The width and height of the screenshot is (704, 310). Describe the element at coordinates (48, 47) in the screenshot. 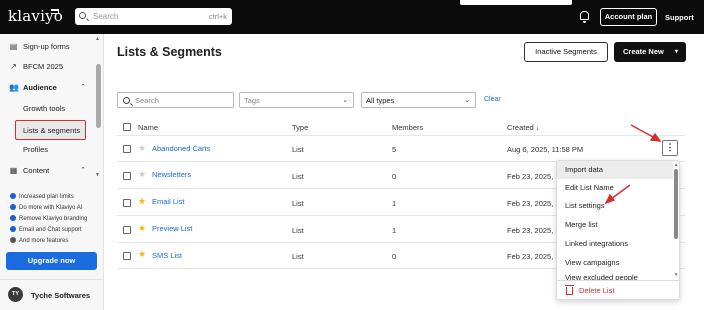

I see `sidebar-item-signup-forms: ▤ Sign-up forms` at that location.